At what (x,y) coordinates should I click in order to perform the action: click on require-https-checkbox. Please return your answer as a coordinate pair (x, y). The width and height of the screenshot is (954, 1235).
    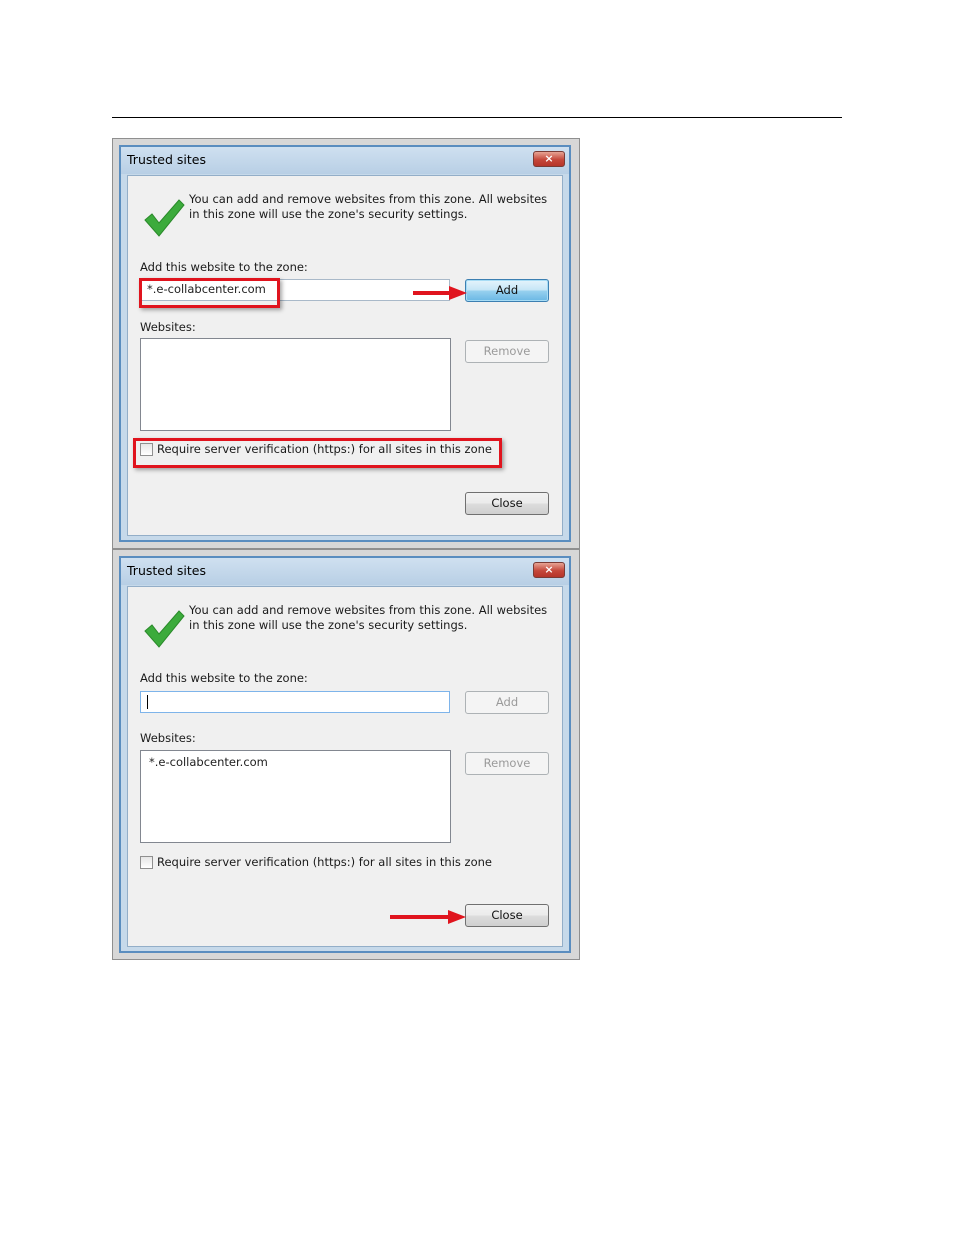
    Looking at the image, I should click on (146, 862).